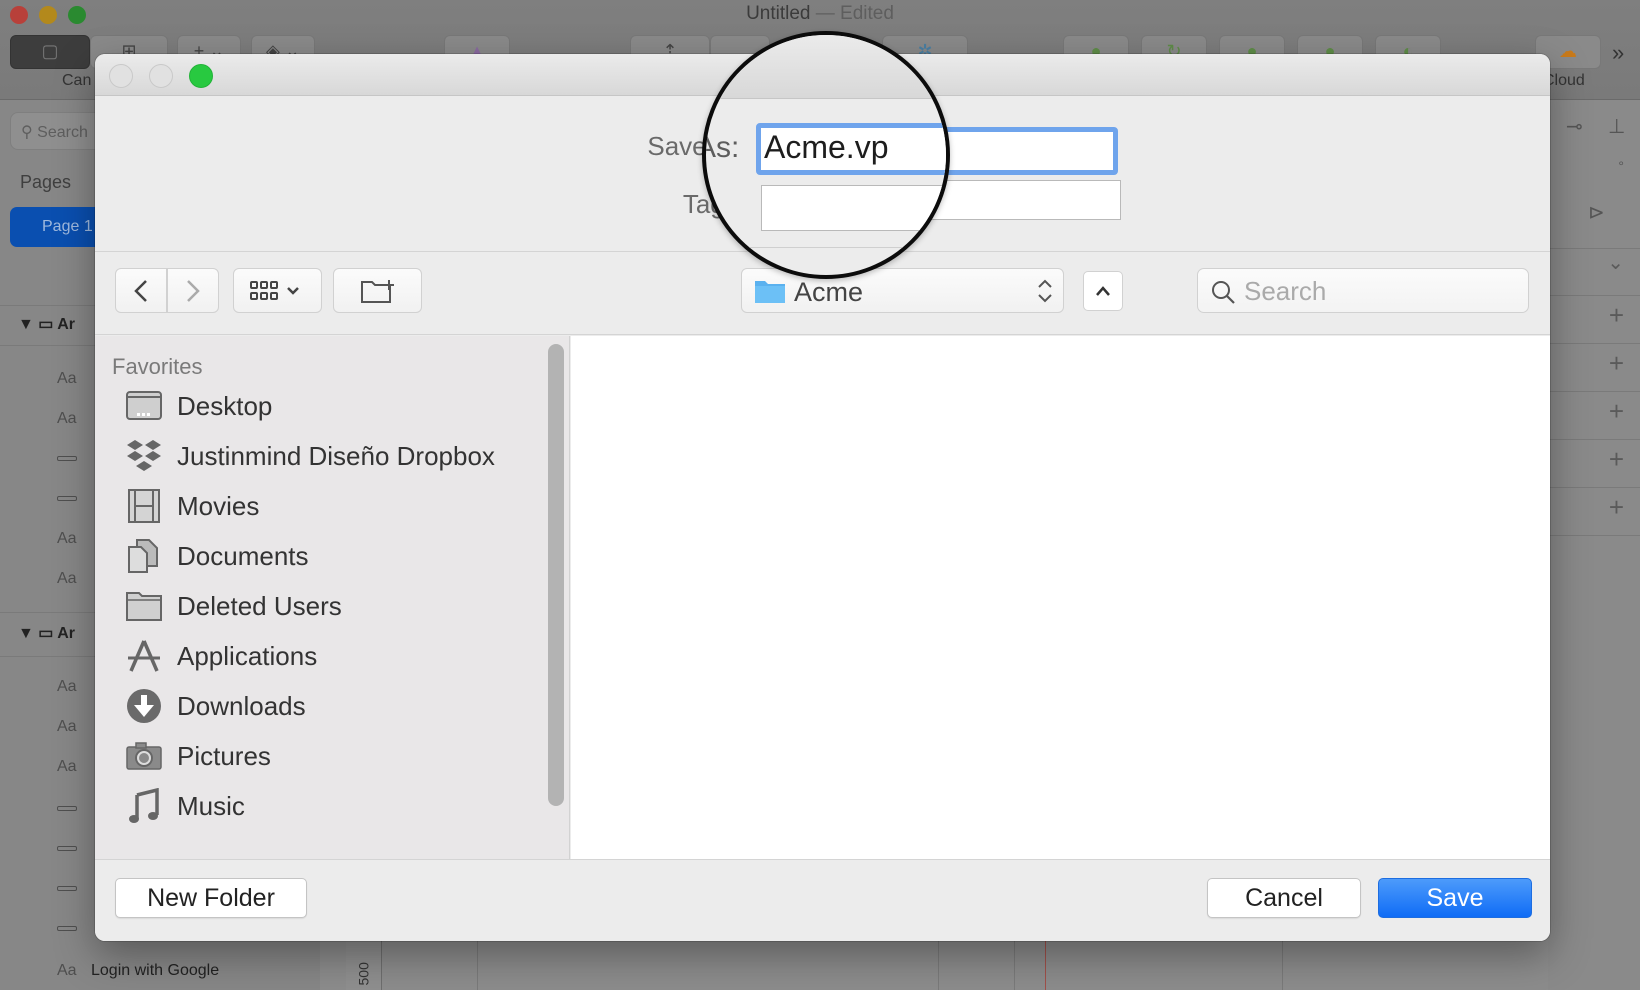 This screenshot has height=990, width=1640. I want to click on canvas-icon: ▢, so click(50, 51).